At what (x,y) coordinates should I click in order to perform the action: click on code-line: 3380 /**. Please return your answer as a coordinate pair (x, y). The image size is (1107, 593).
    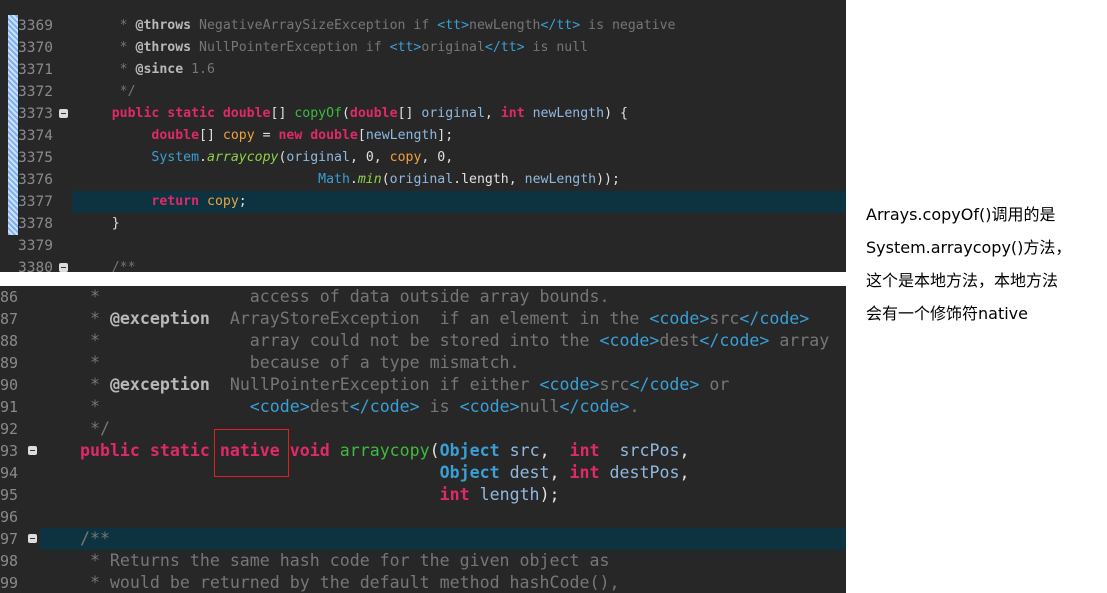
    Looking at the image, I should click on (423, 264).